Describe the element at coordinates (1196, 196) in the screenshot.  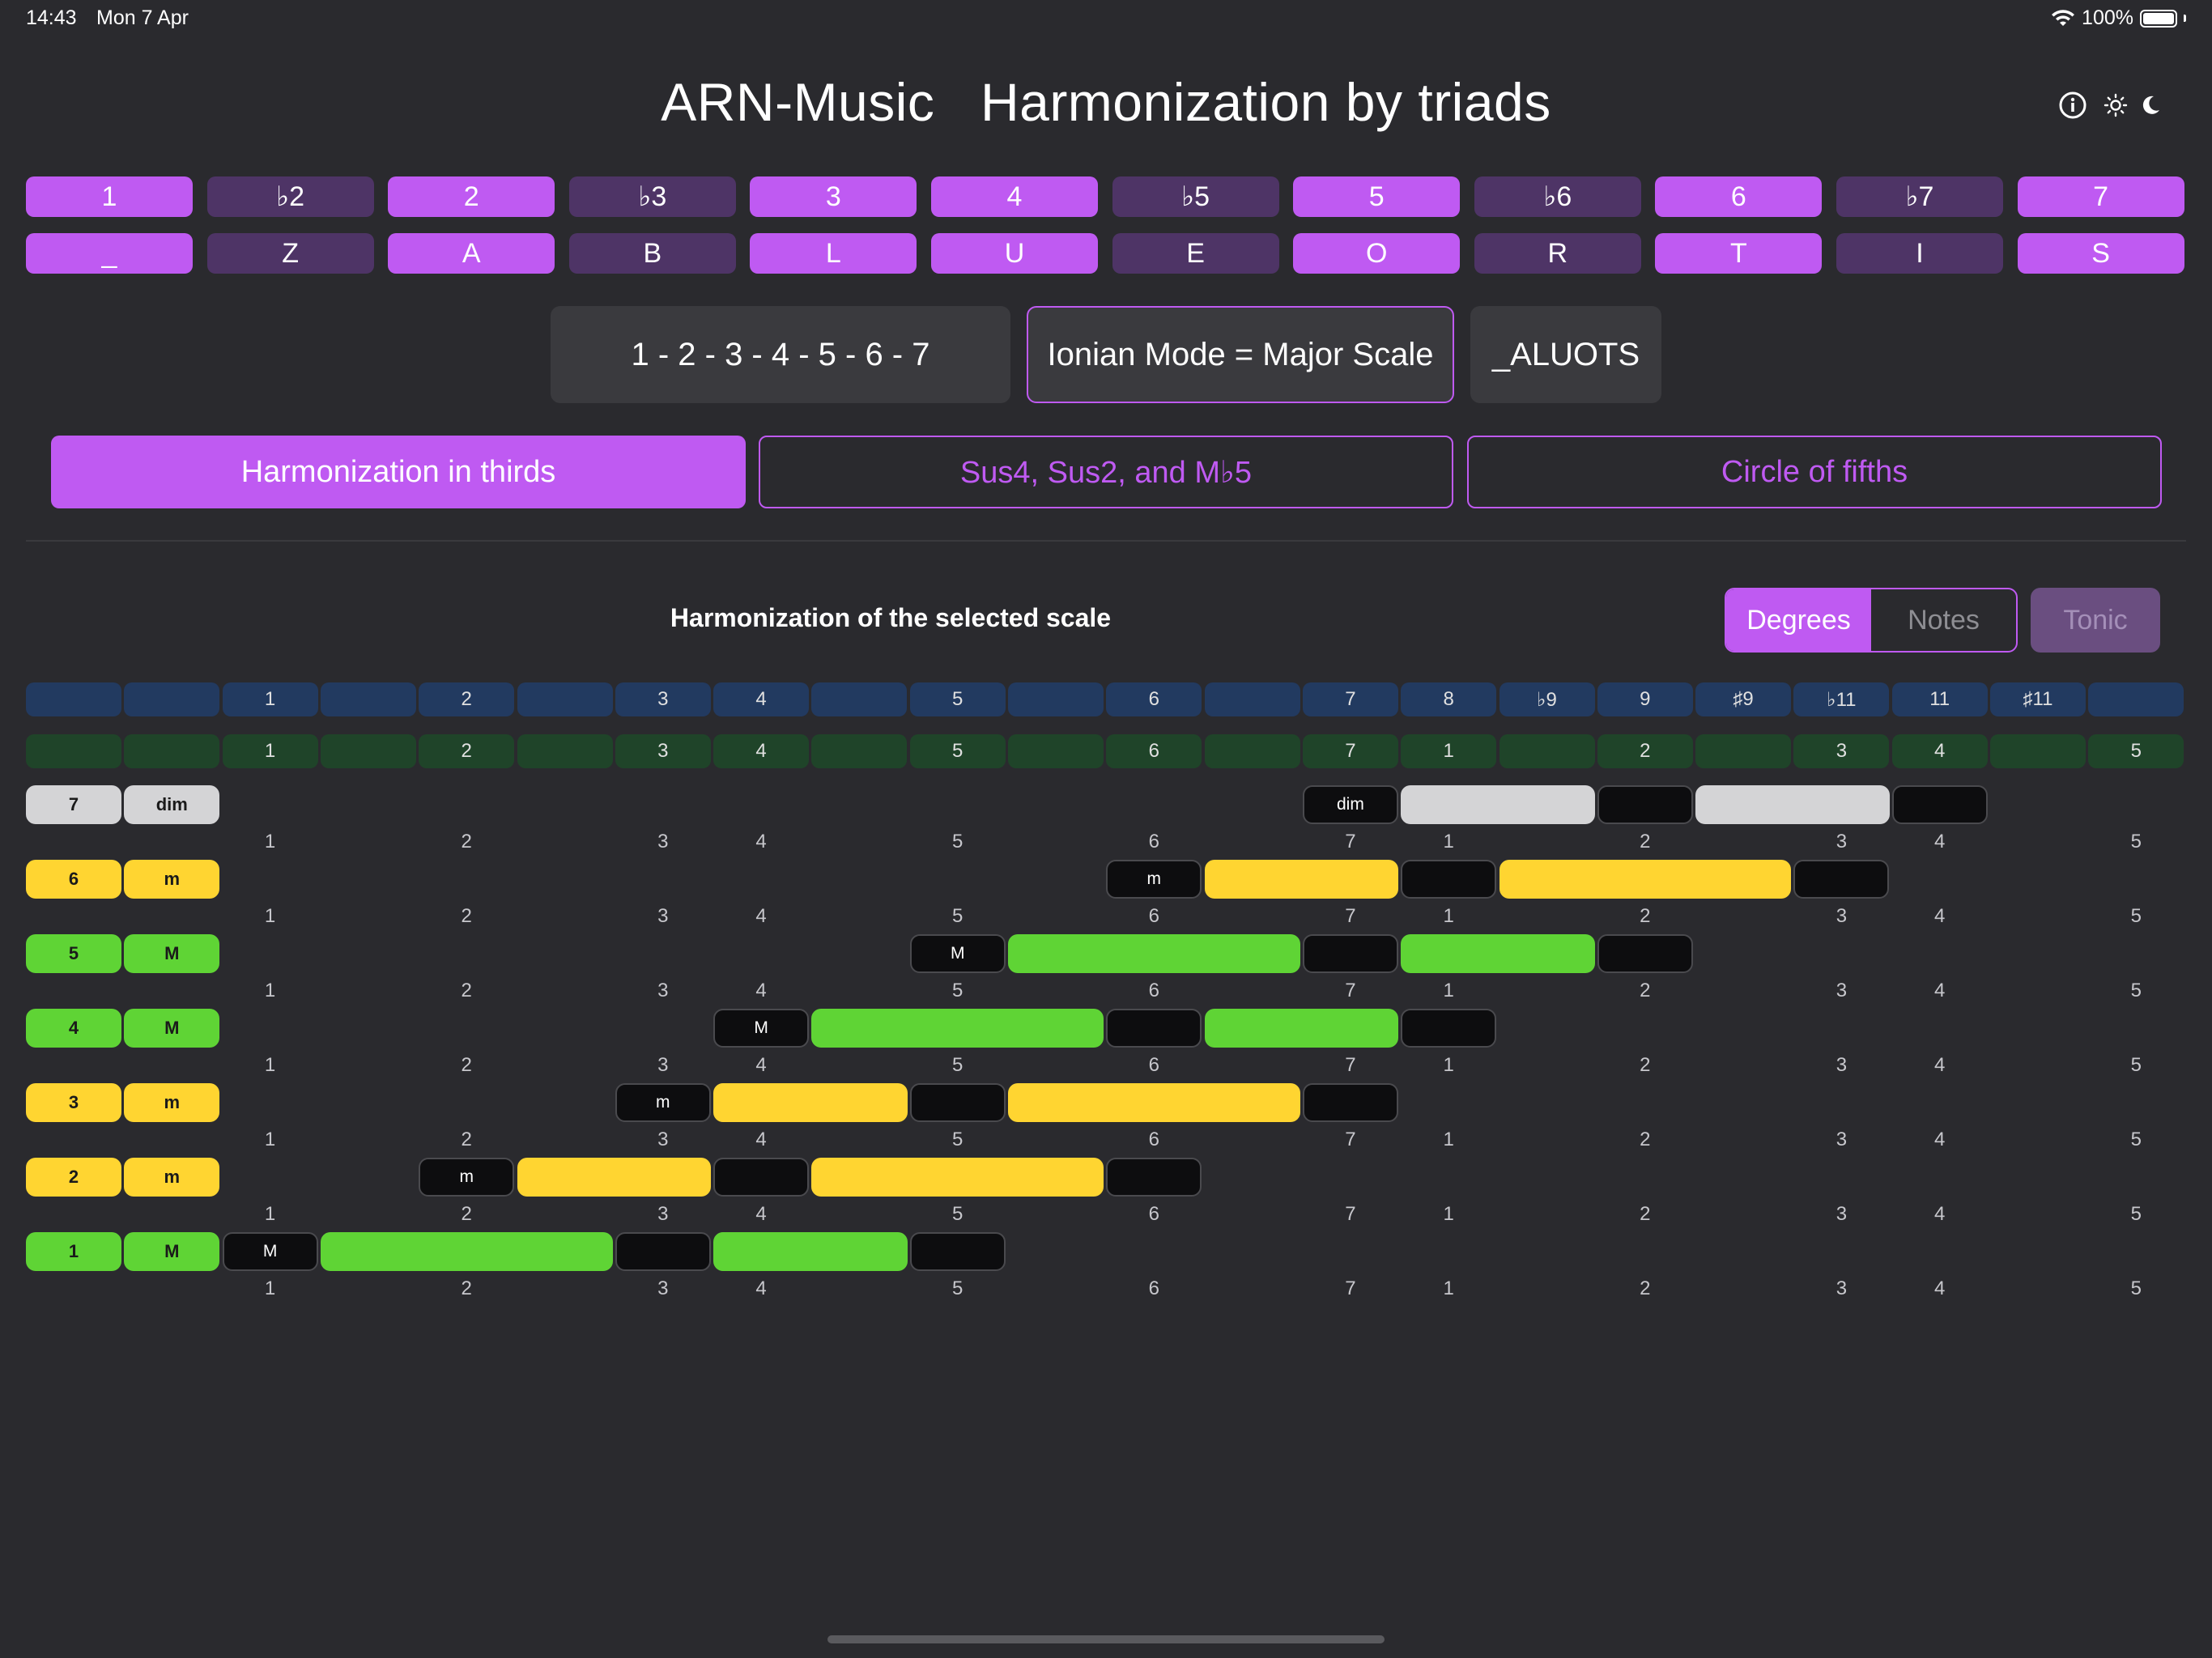
I see `degree-key: ♭5` at that location.